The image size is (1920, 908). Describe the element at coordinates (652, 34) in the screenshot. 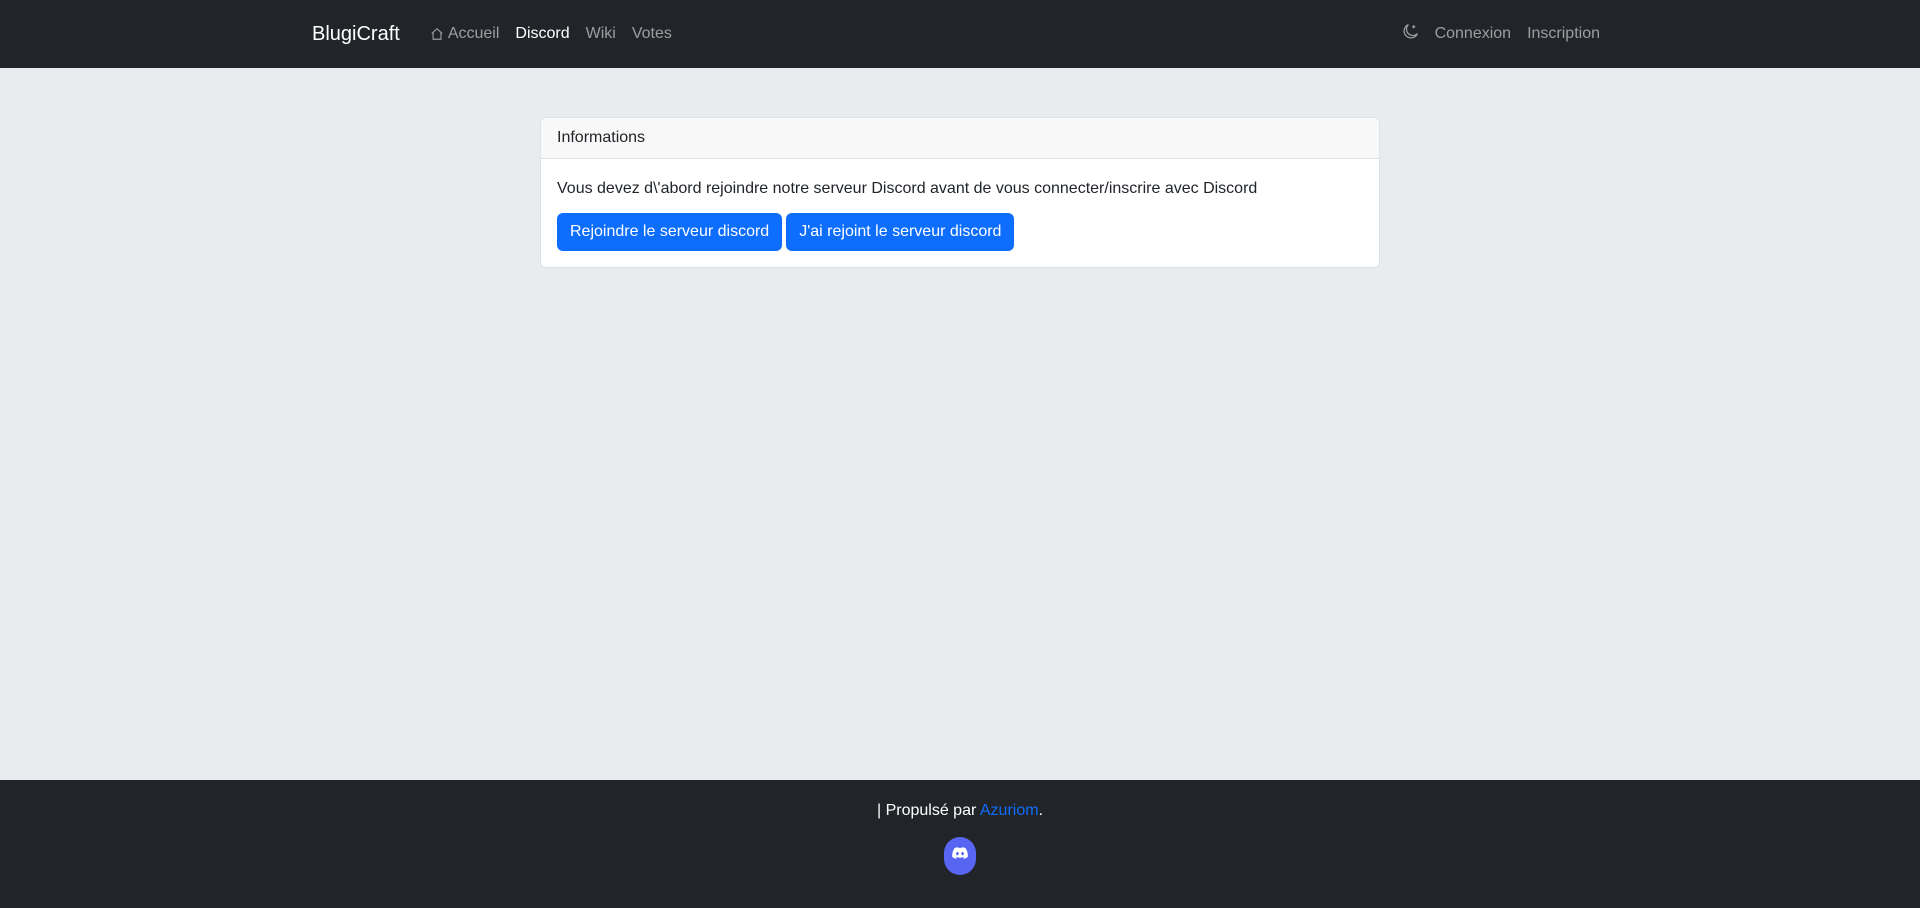

I see `nav-link-votes: Votes` at that location.